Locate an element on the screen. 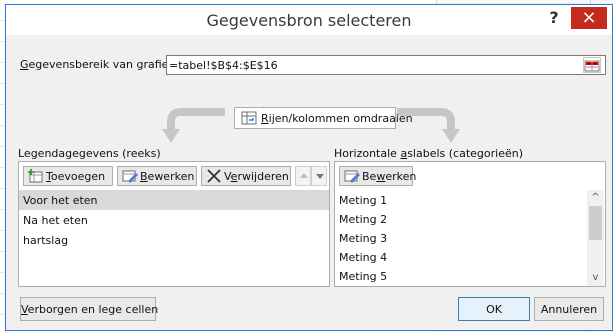 Image resolution: width=613 pixels, height=332 pixels. add-series-button: Toevoegen is located at coordinates (68, 176).